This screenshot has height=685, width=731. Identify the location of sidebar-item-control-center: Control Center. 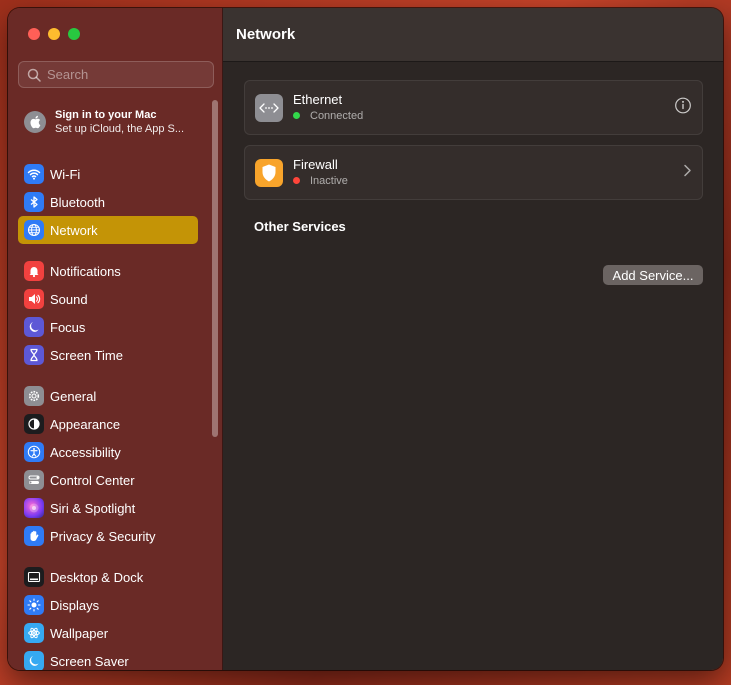
(108, 480).